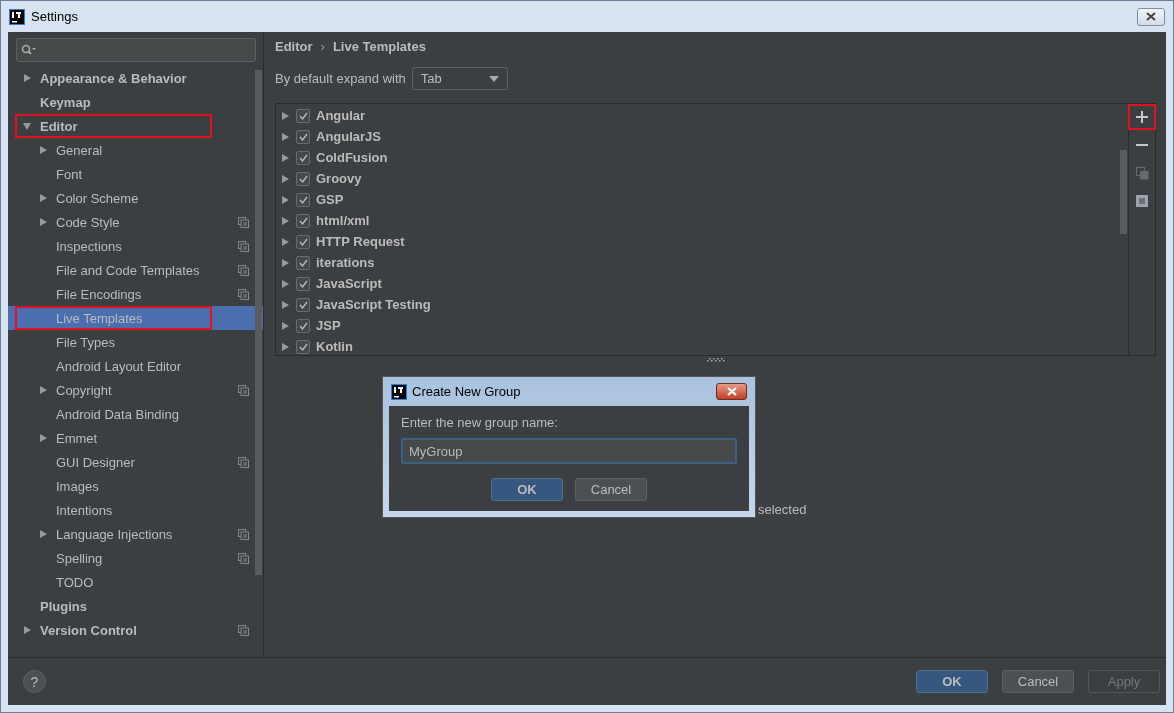 This screenshot has width=1174, height=713. What do you see at coordinates (135, 174) in the screenshot?
I see `sidebar-item: Font` at bounding box center [135, 174].